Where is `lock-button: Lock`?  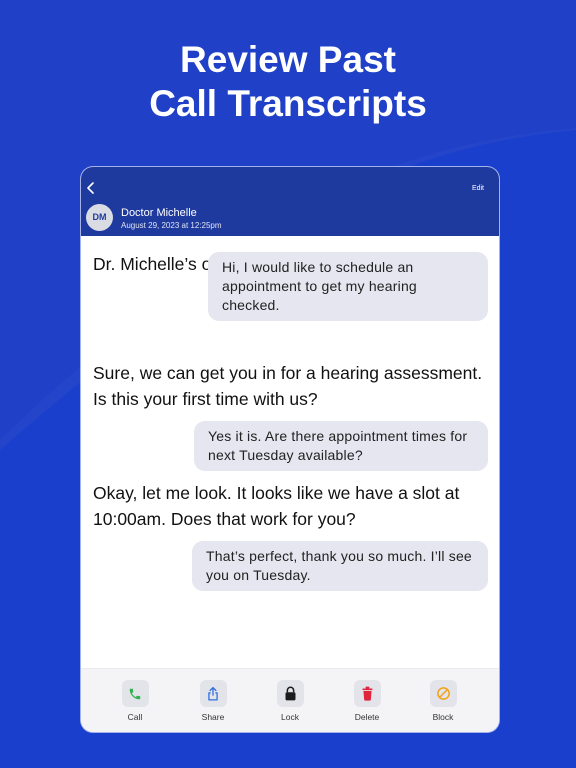 lock-button: Lock is located at coordinates (290, 701).